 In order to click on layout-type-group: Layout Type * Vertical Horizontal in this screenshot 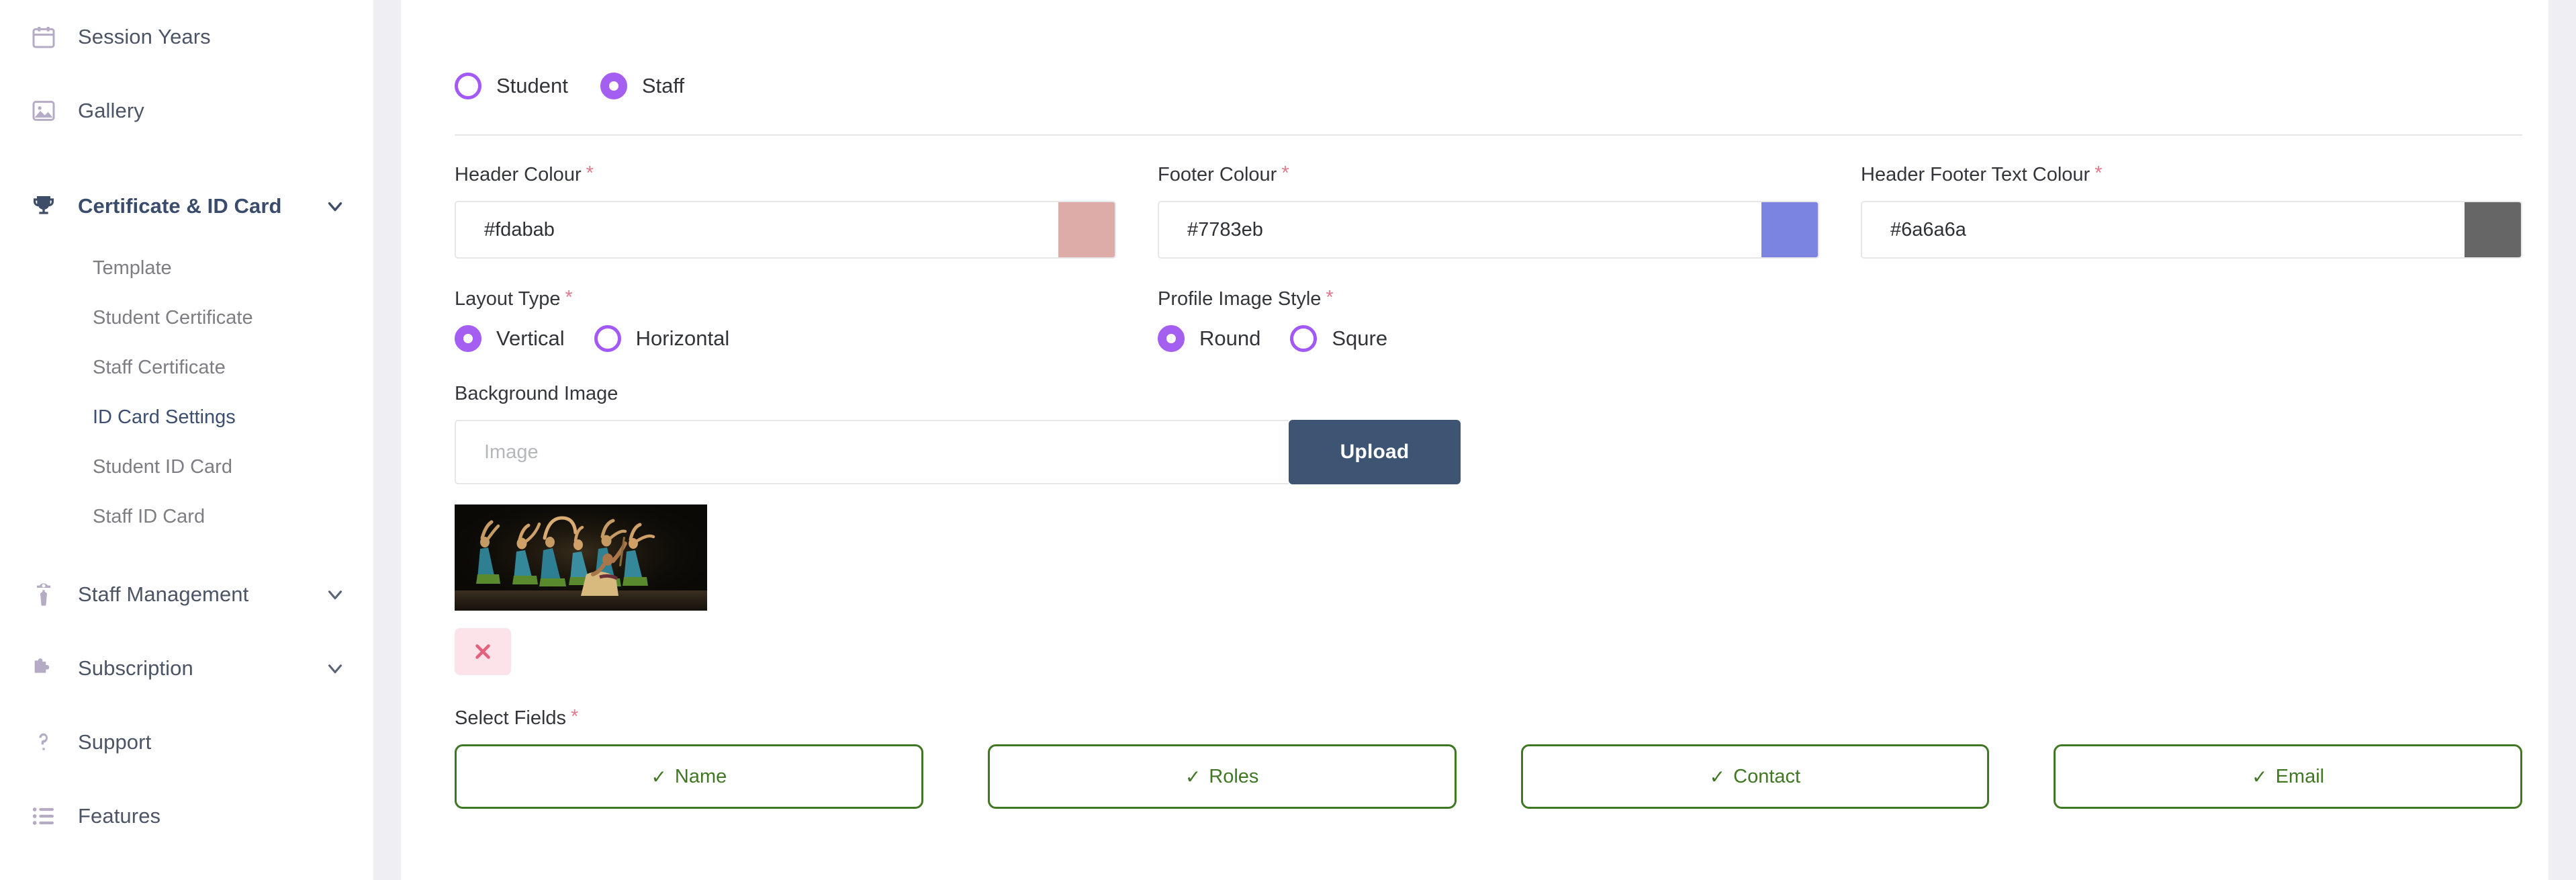, I will do `click(806, 320)`.